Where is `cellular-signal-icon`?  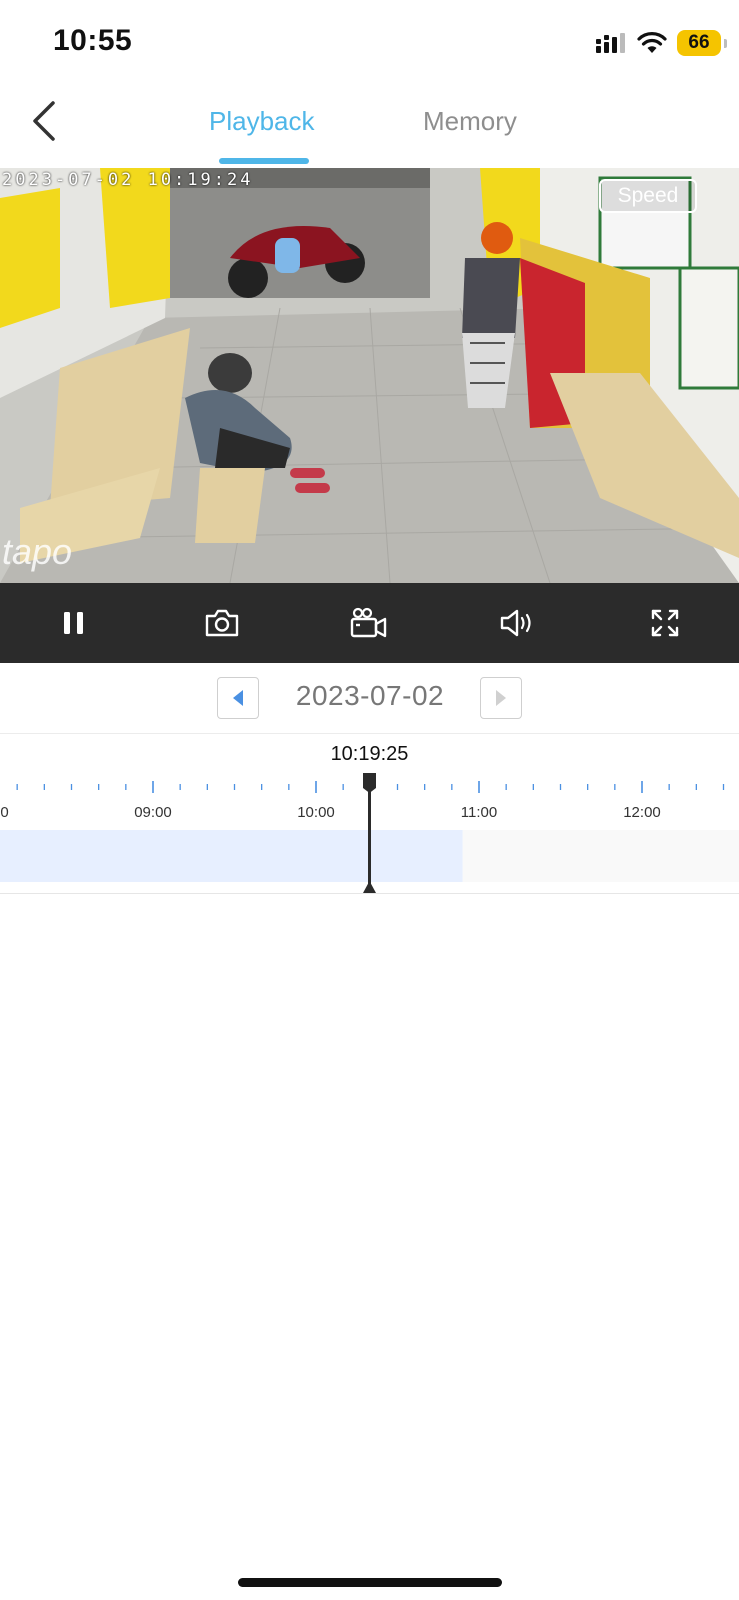
cellular-signal-icon is located at coordinates (610, 43).